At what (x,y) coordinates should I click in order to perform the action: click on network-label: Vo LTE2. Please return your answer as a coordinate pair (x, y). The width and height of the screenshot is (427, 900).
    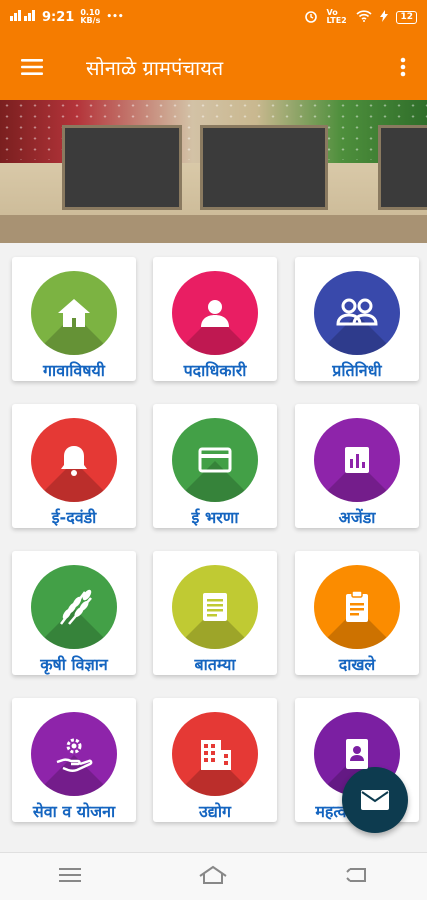
    Looking at the image, I should click on (336, 16).